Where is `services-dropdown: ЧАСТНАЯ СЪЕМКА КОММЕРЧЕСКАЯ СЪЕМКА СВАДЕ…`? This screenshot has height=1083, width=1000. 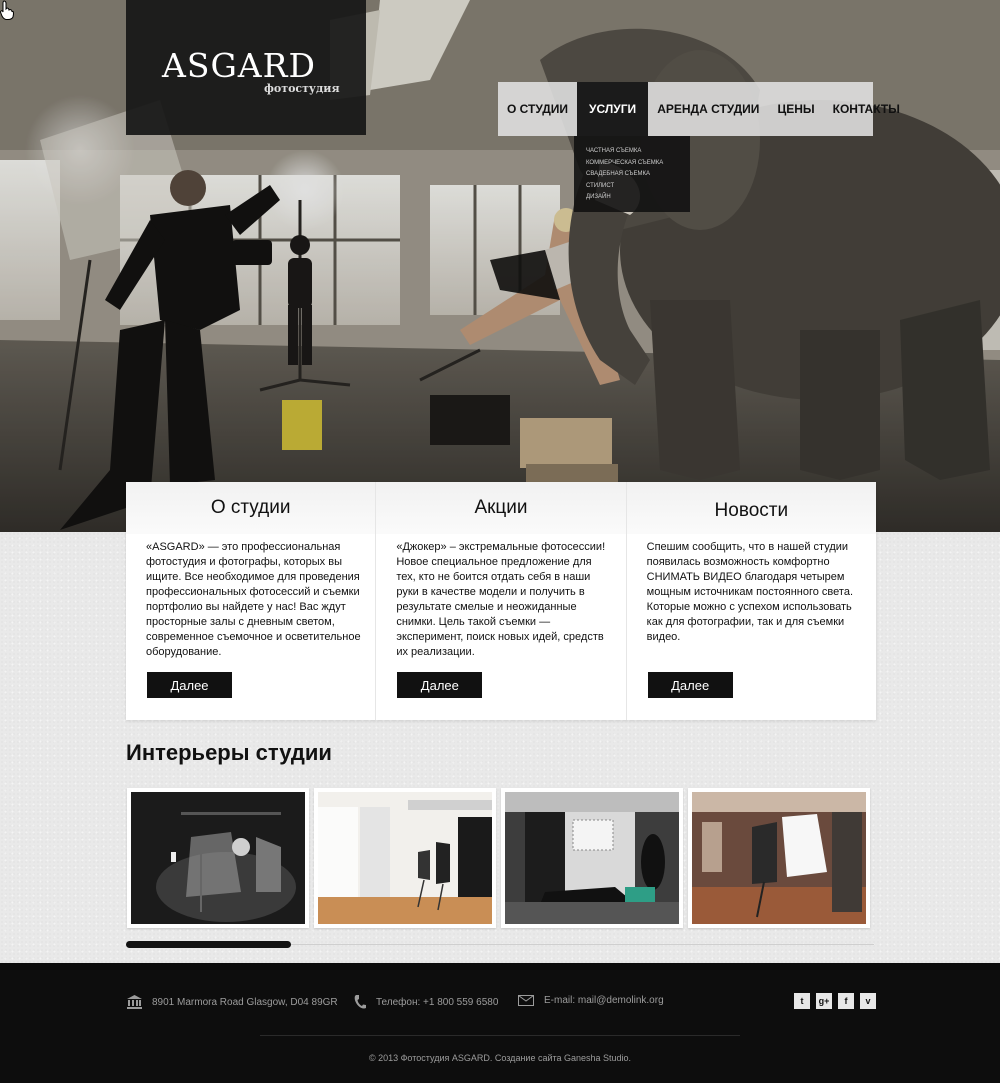
services-dropdown: ЧАСТНАЯ СЪЕМКА КОММЕРЧЕСКАЯ СЪЕМКА СВАДЕ… is located at coordinates (632, 174).